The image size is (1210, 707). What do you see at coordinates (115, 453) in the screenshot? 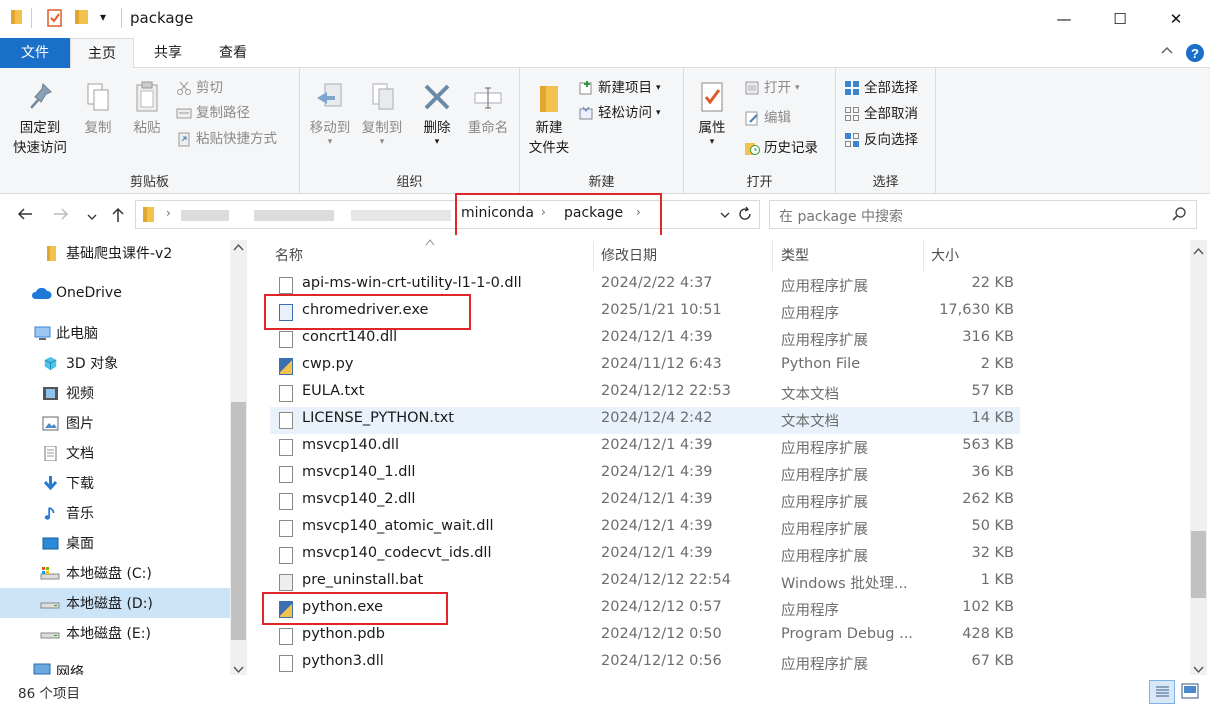
I see `nav-item-documents: 文档` at bounding box center [115, 453].